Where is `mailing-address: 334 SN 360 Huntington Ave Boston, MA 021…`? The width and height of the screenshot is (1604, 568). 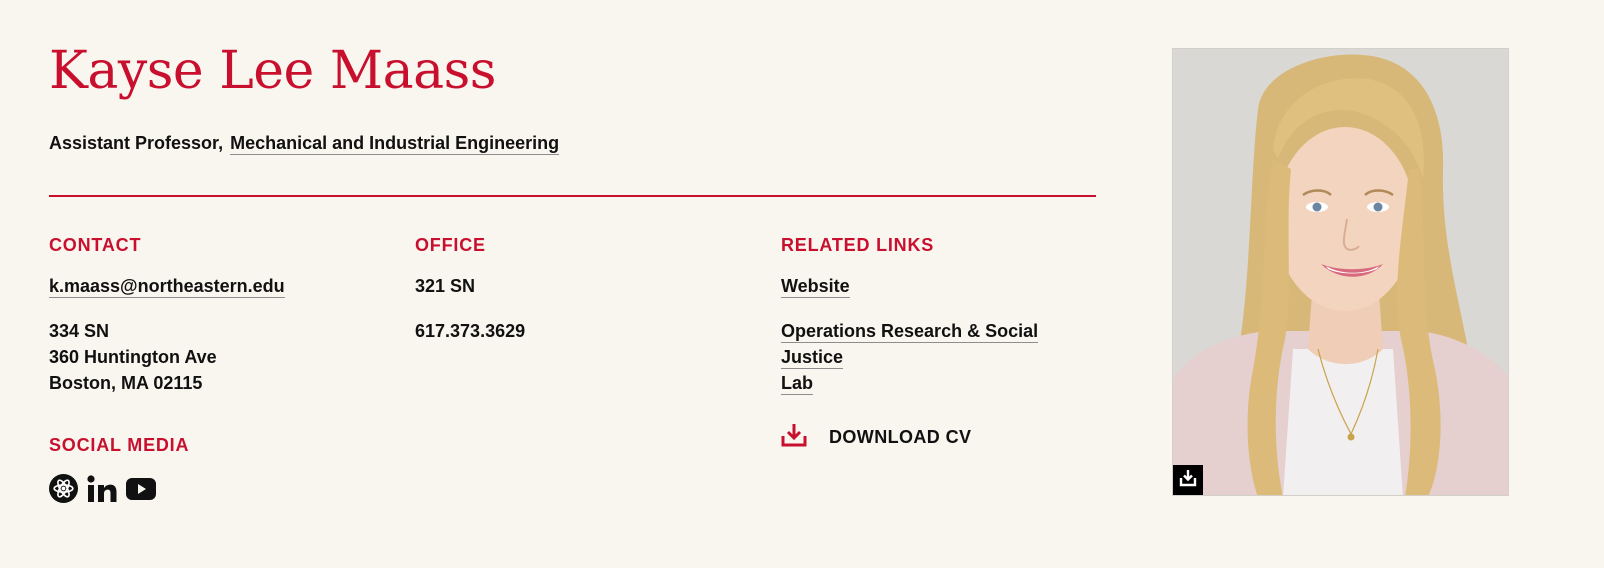
mailing-address: 334 SN 360 Huntington Ave Boston, MA 021… is located at coordinates (219, 357).